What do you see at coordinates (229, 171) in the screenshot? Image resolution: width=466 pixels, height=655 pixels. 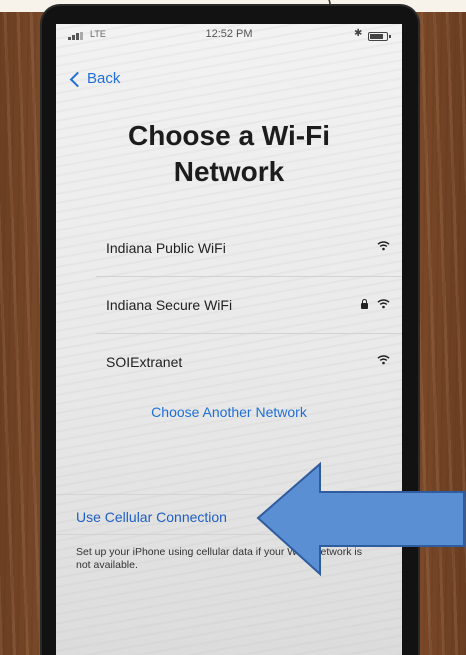 I see `page-title-line-2: Network` at bounding box center [229, 171].